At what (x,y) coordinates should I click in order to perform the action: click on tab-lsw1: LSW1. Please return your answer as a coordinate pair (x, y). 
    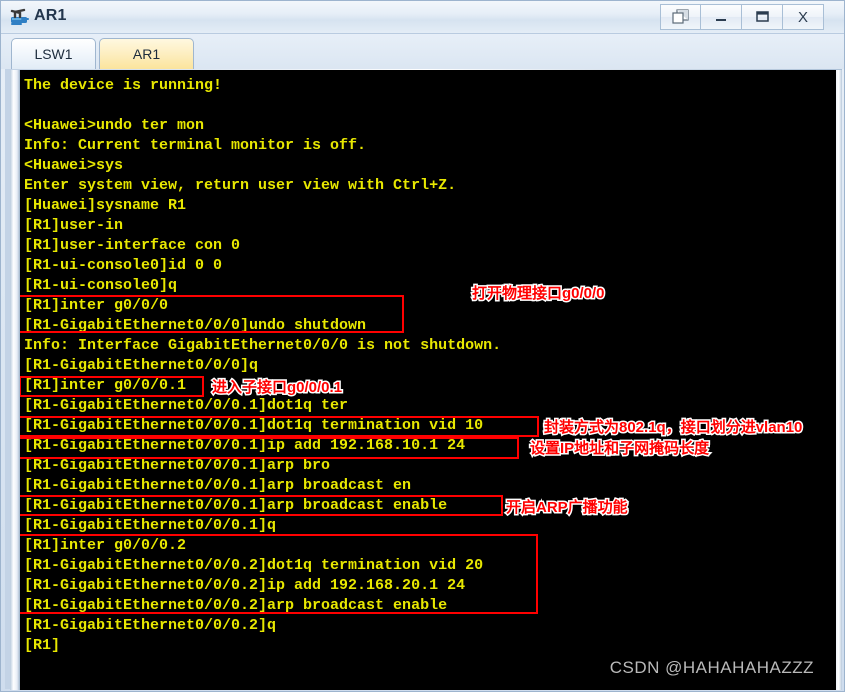
    Looking at the image, I should click on (53, 53).